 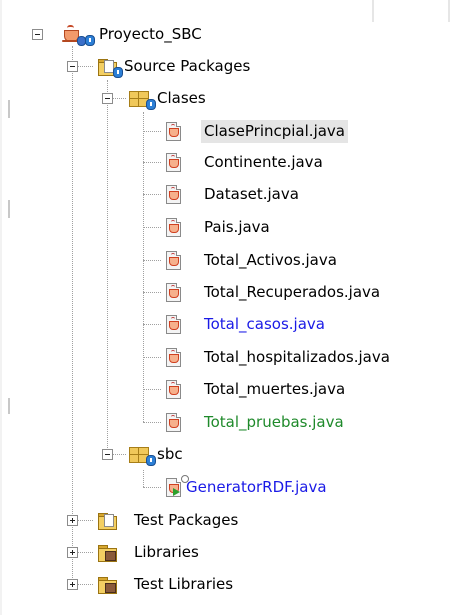 I want to click on tree-node-source-packages: Source Packages, so click(x=175, y=66).